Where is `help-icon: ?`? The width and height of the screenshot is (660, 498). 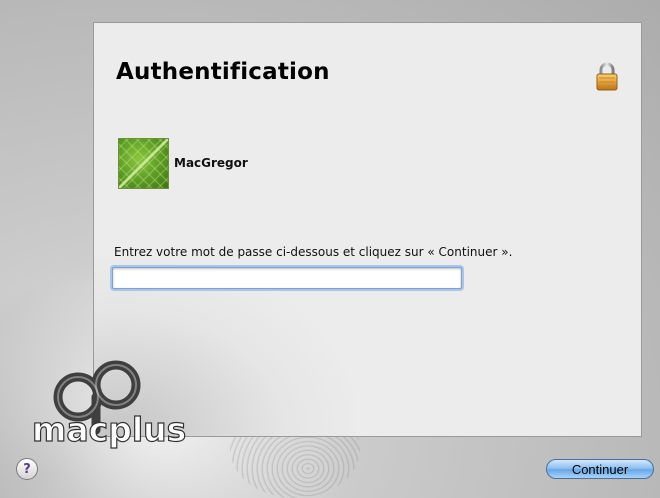
help-icon: ? is located at coordinates (27, 469).